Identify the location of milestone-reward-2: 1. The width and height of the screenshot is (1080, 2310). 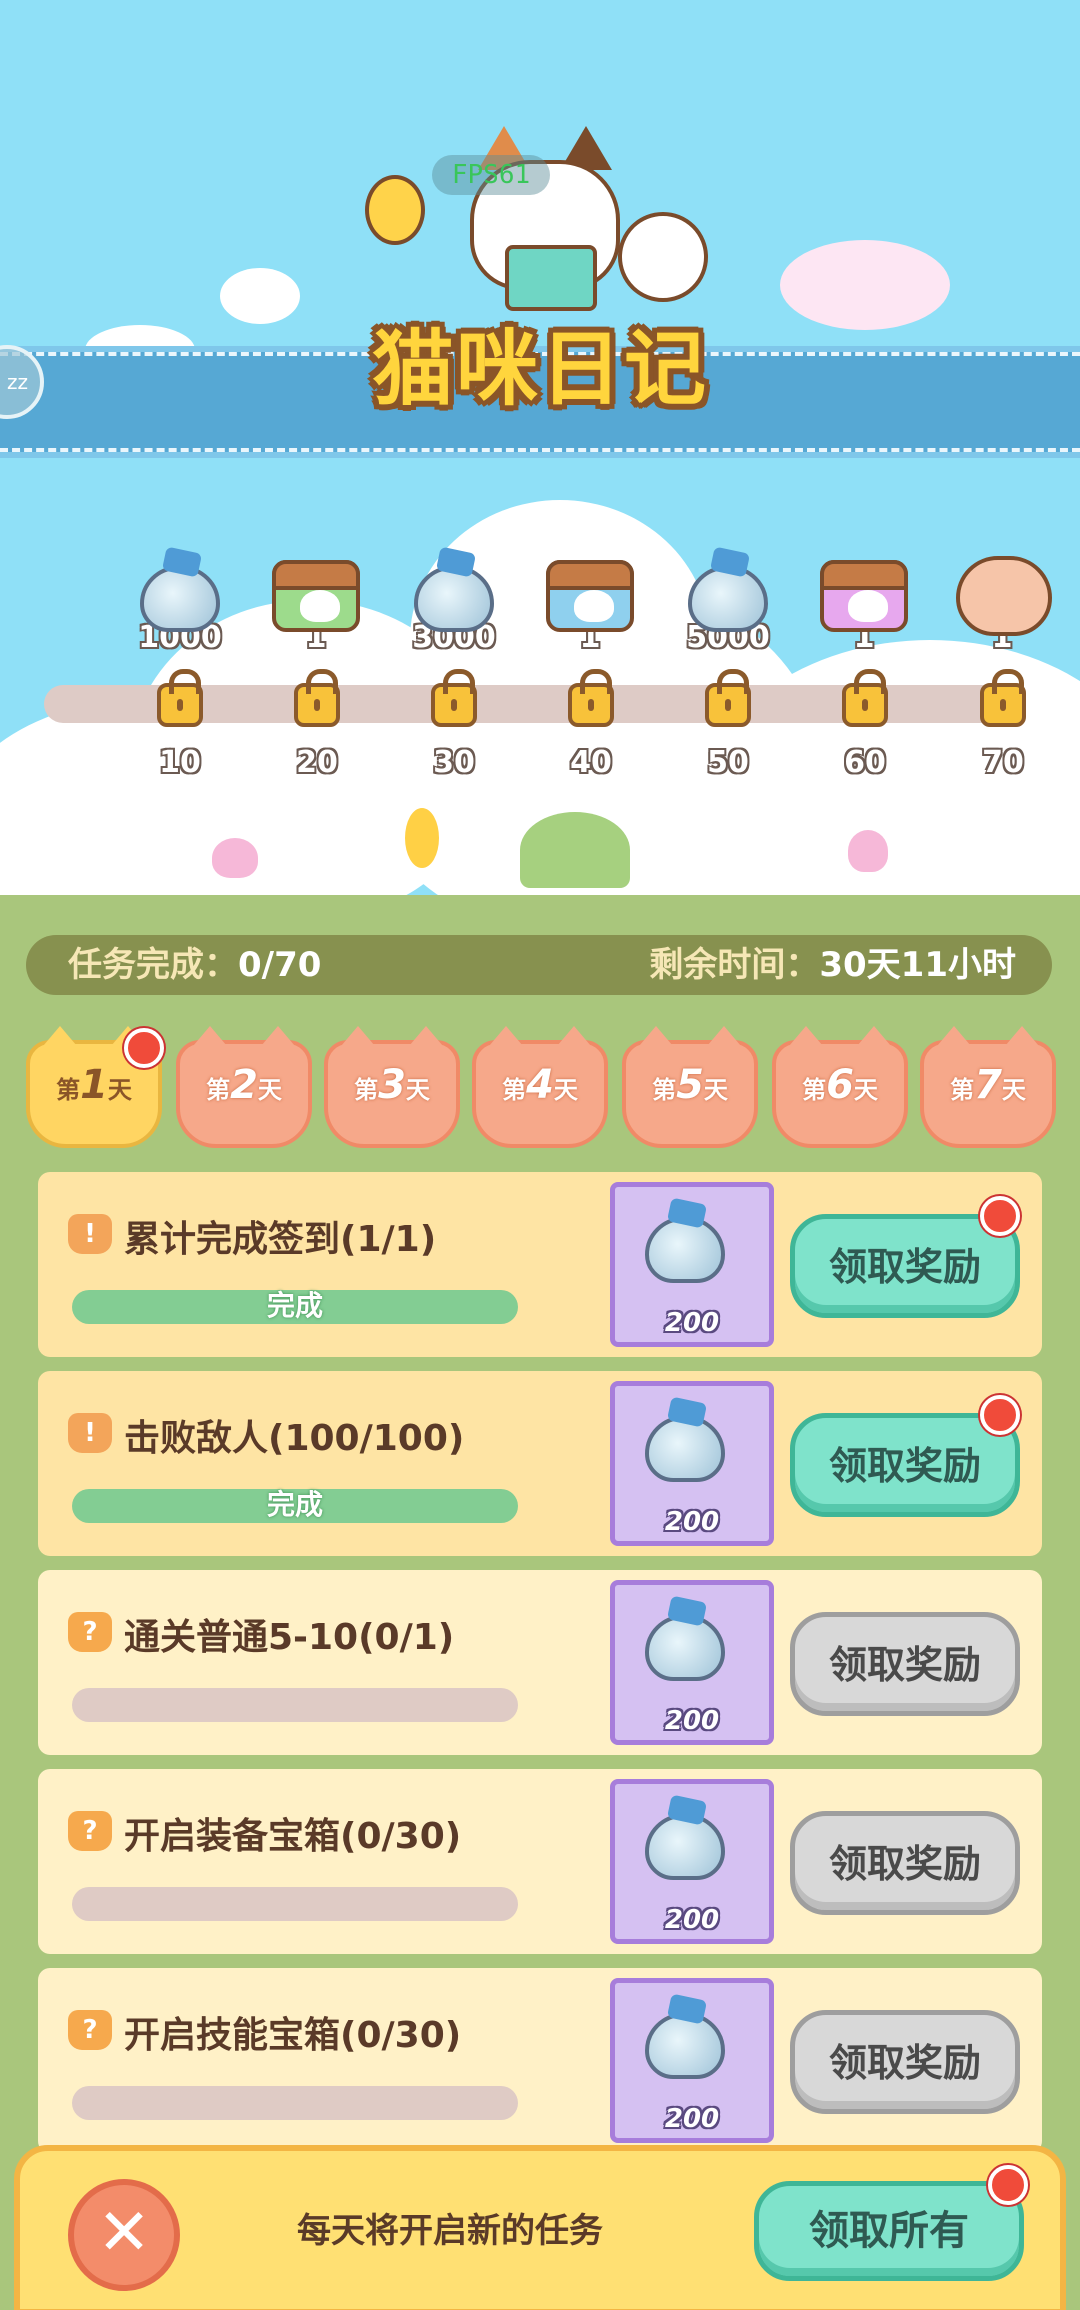
(316, 601).